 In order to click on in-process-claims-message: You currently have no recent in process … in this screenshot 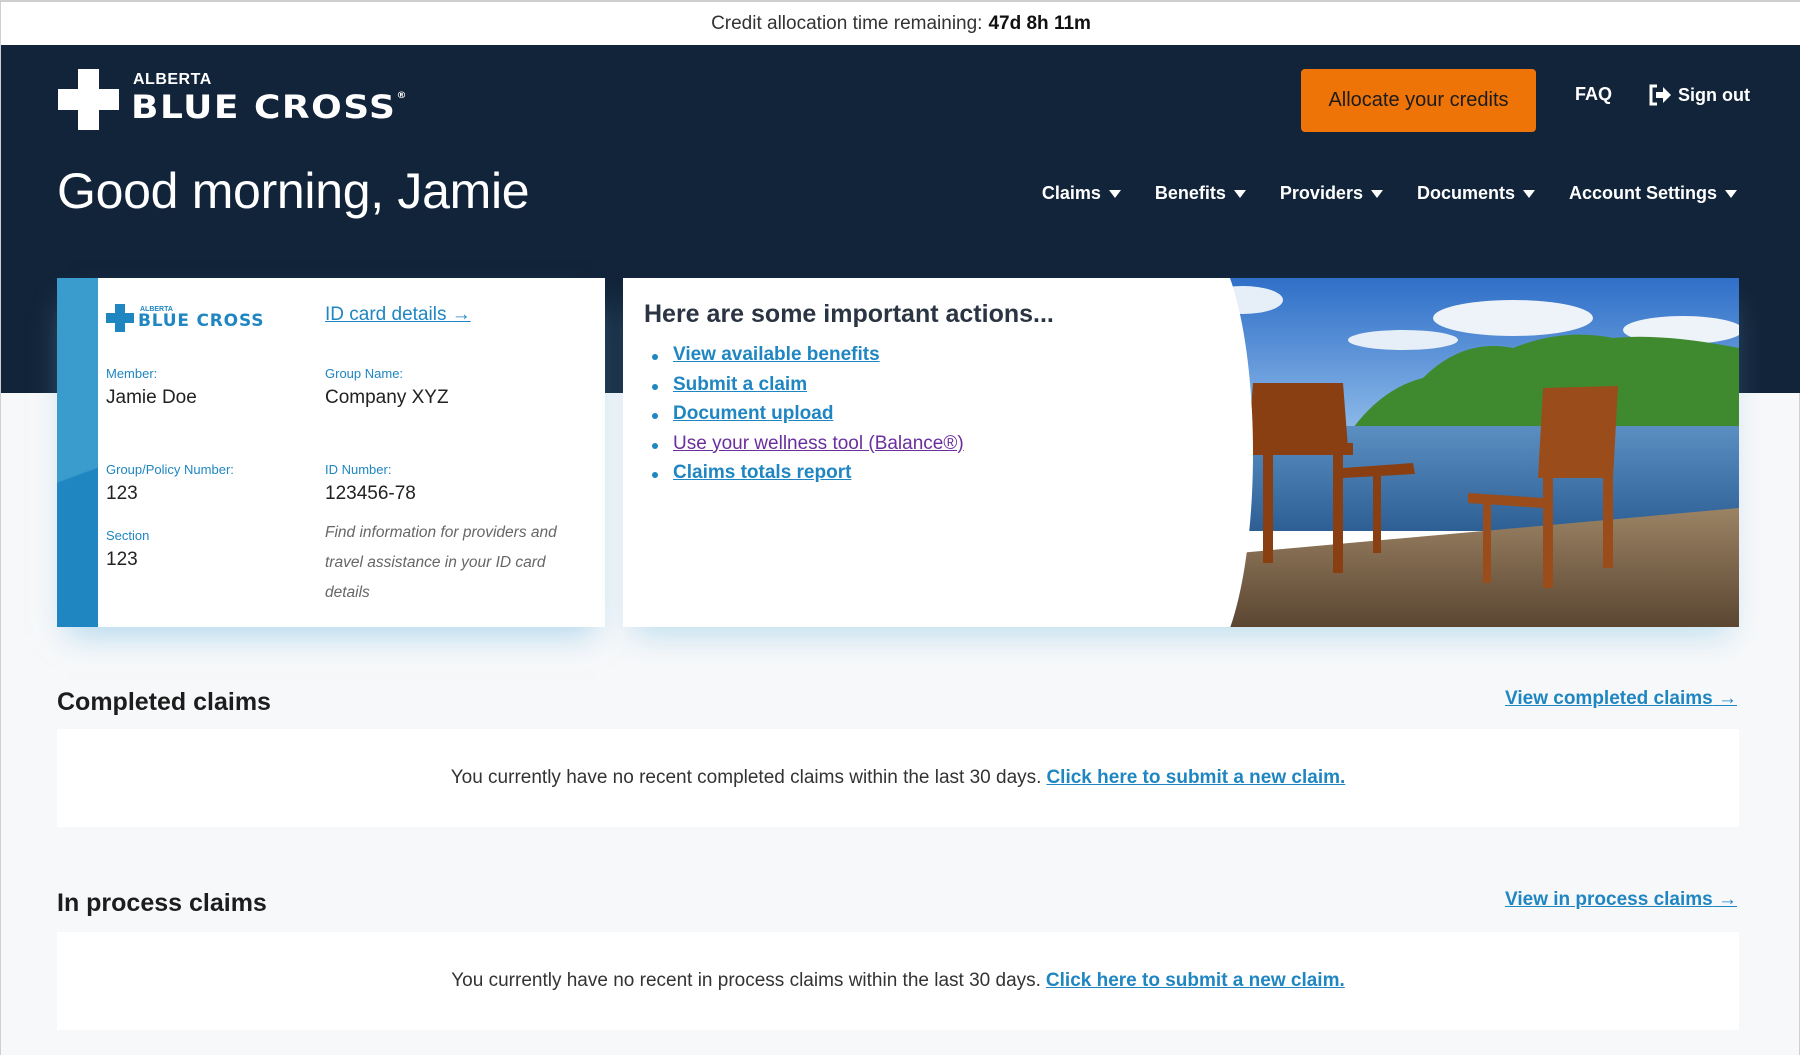, I will do `click(746, 980)`.